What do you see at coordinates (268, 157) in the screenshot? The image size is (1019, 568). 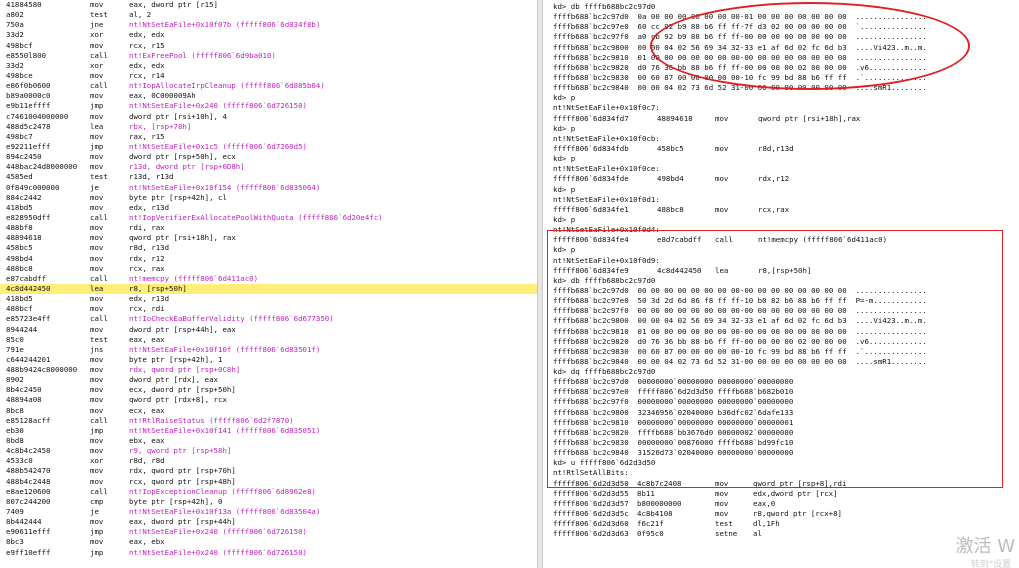 I see `disasm-row: 894c2450 mov dword ptr [rsp+50h], ecx` at bounding box center [268, 157].